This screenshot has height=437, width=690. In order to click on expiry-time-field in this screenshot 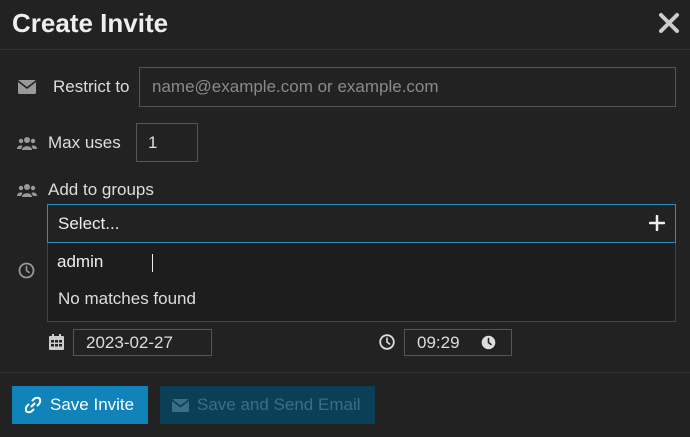, I will do `click(458, 342)`.